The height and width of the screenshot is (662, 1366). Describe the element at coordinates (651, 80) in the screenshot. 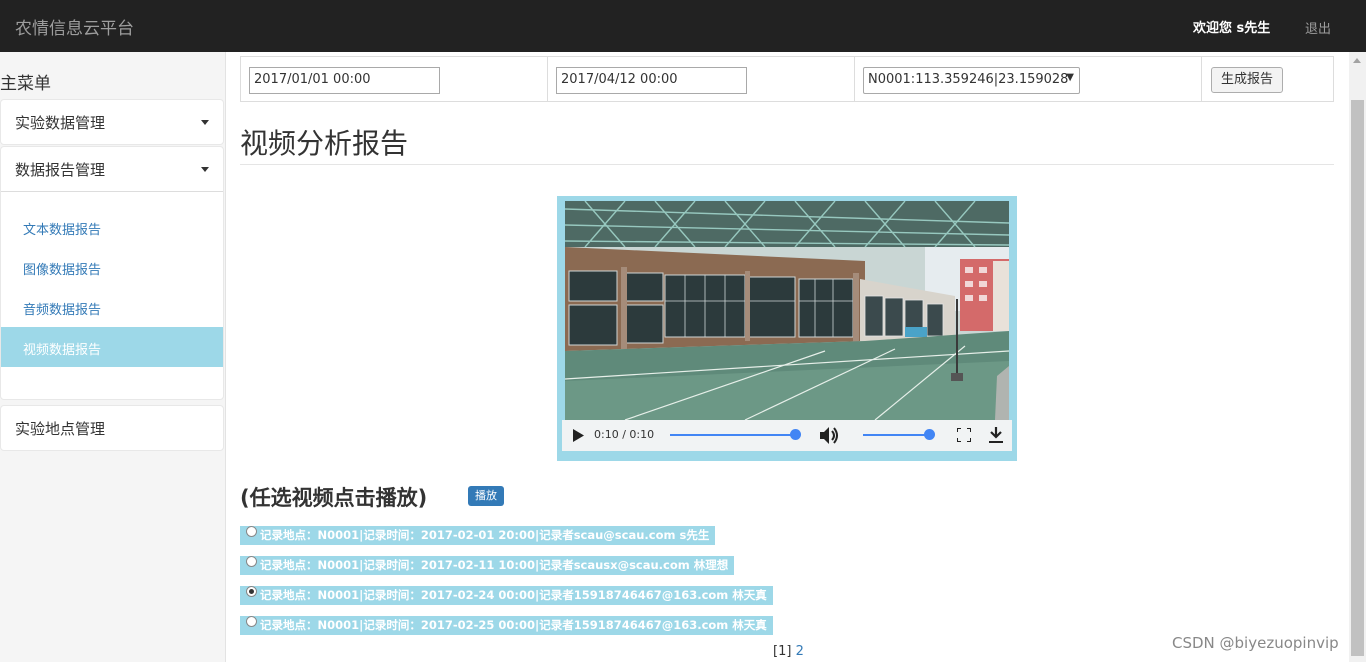

I see `end-time-input: 2017/04/12 00:00` at that location.